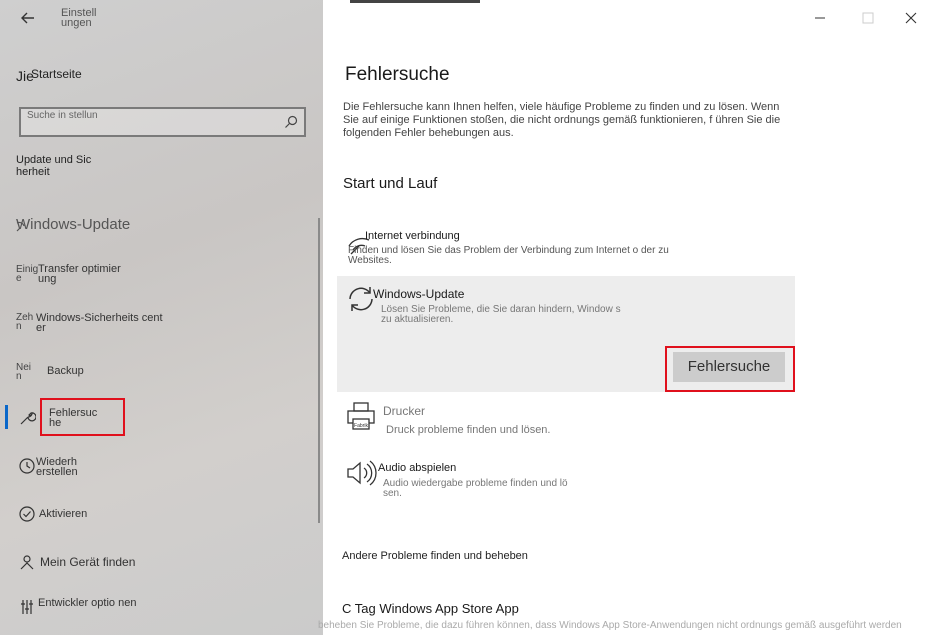 The image size is (936, 635). I want to click on tile-title: Windows-Update, so click(419, 294).